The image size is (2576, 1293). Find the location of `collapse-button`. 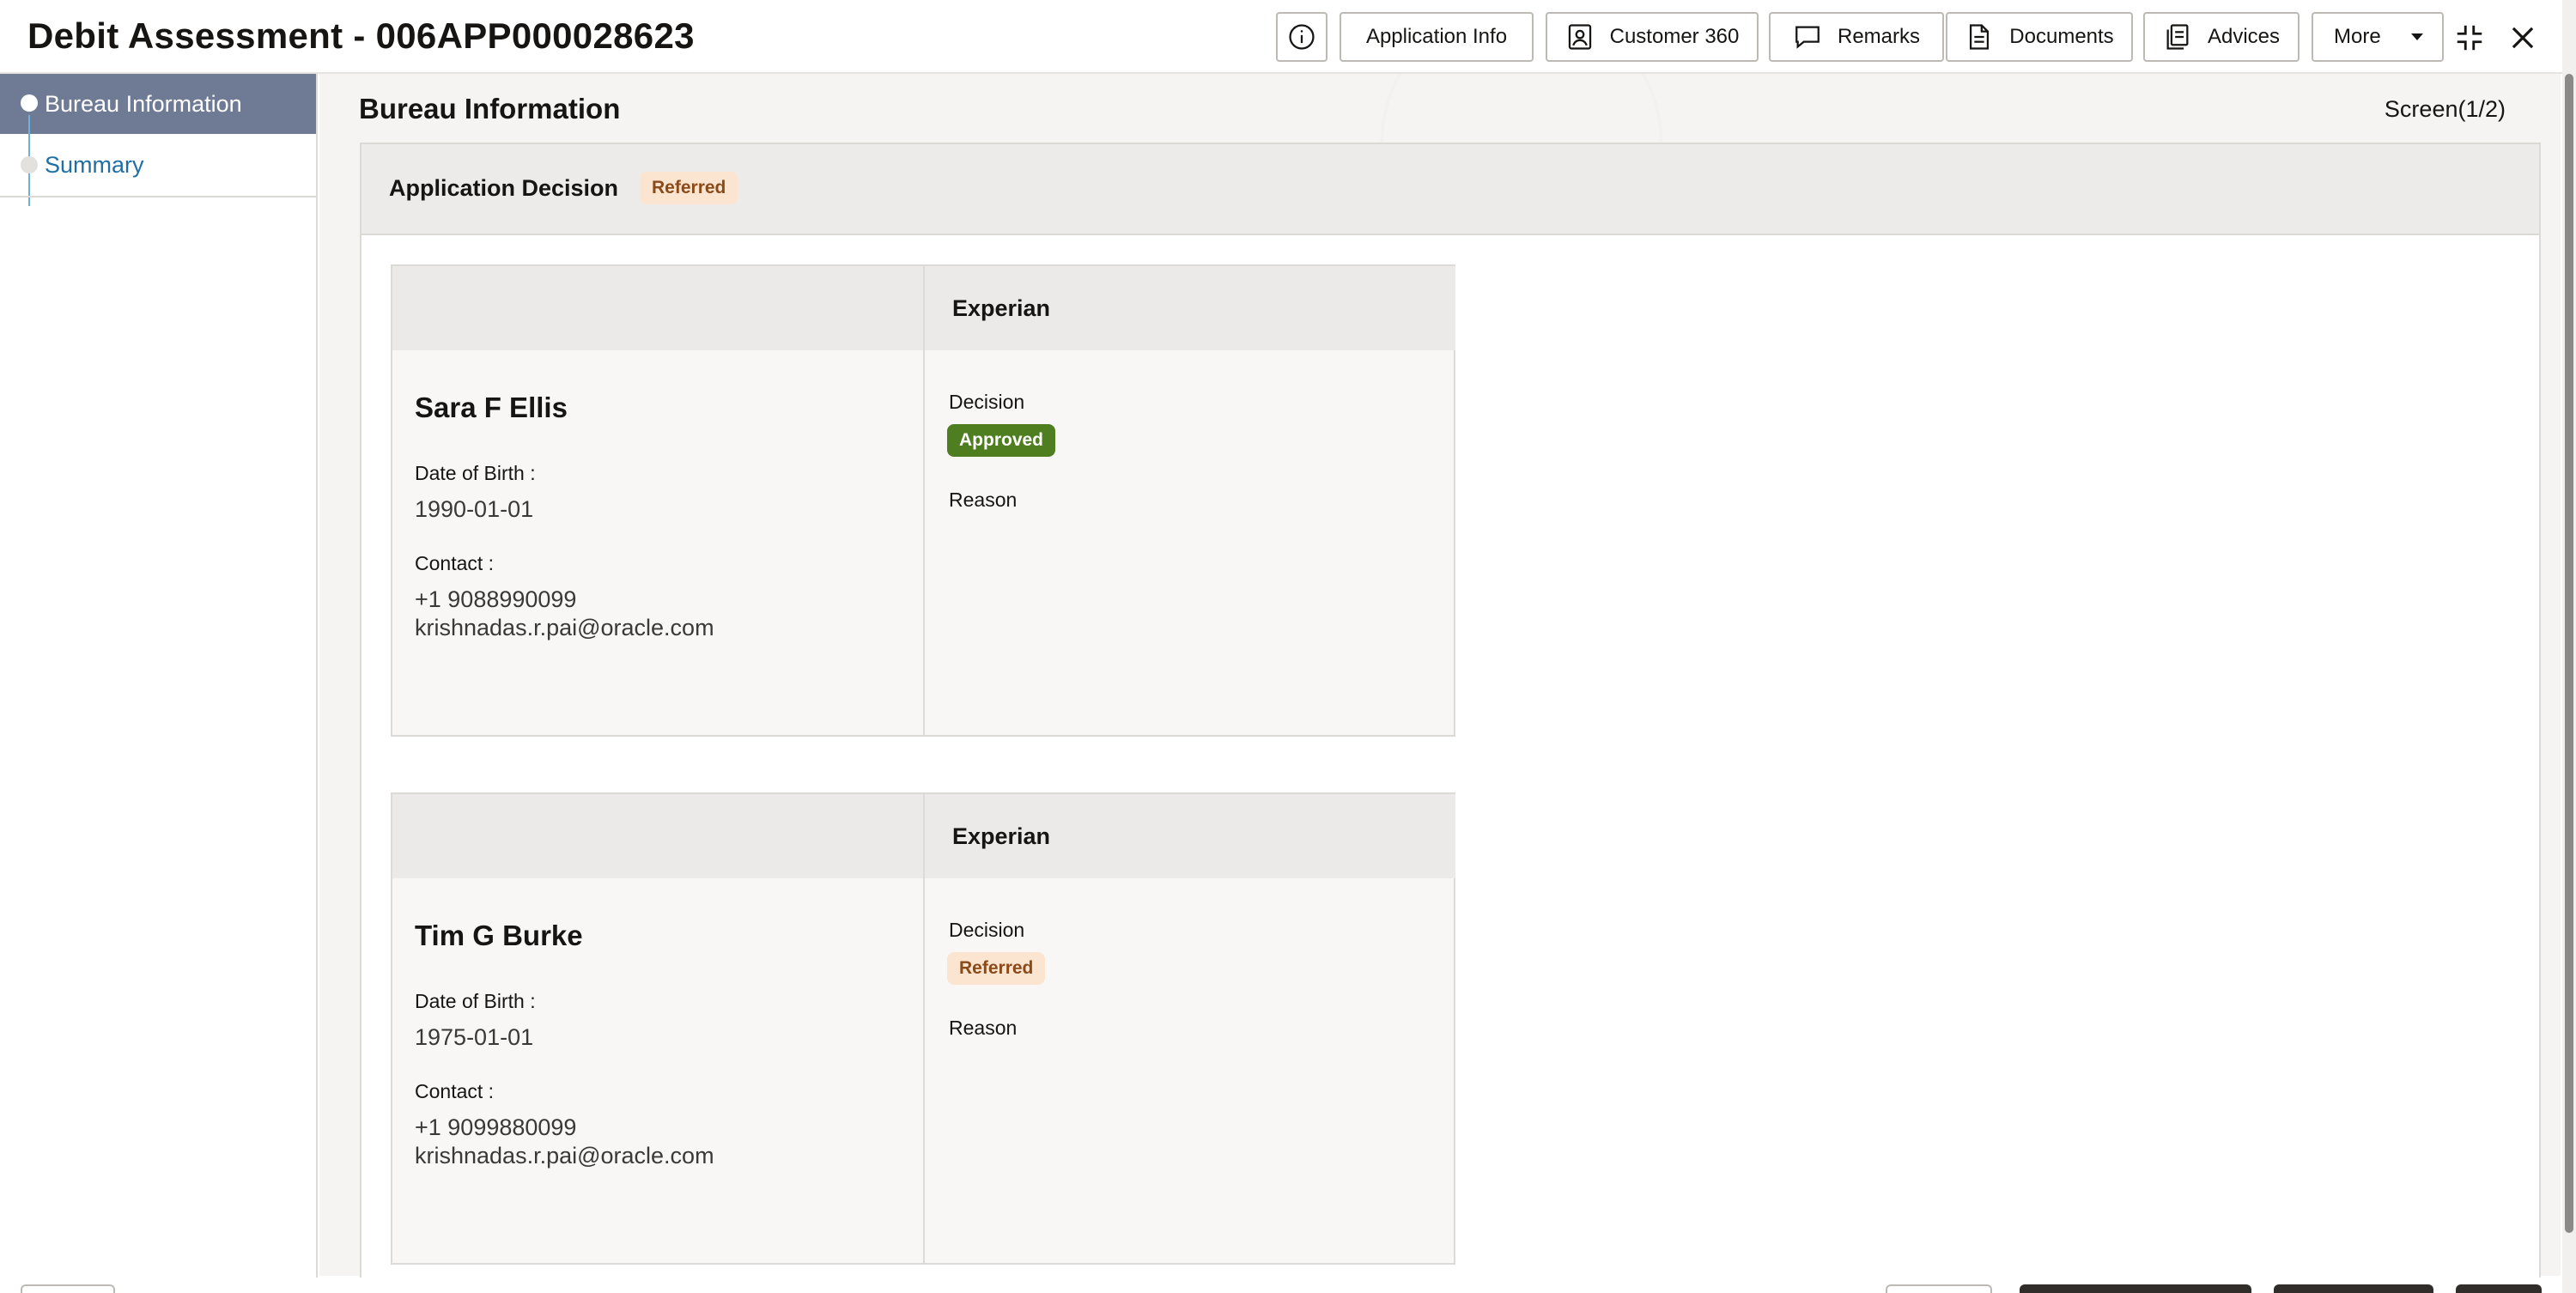

collapse-button is located at coordinates (2470, 38).